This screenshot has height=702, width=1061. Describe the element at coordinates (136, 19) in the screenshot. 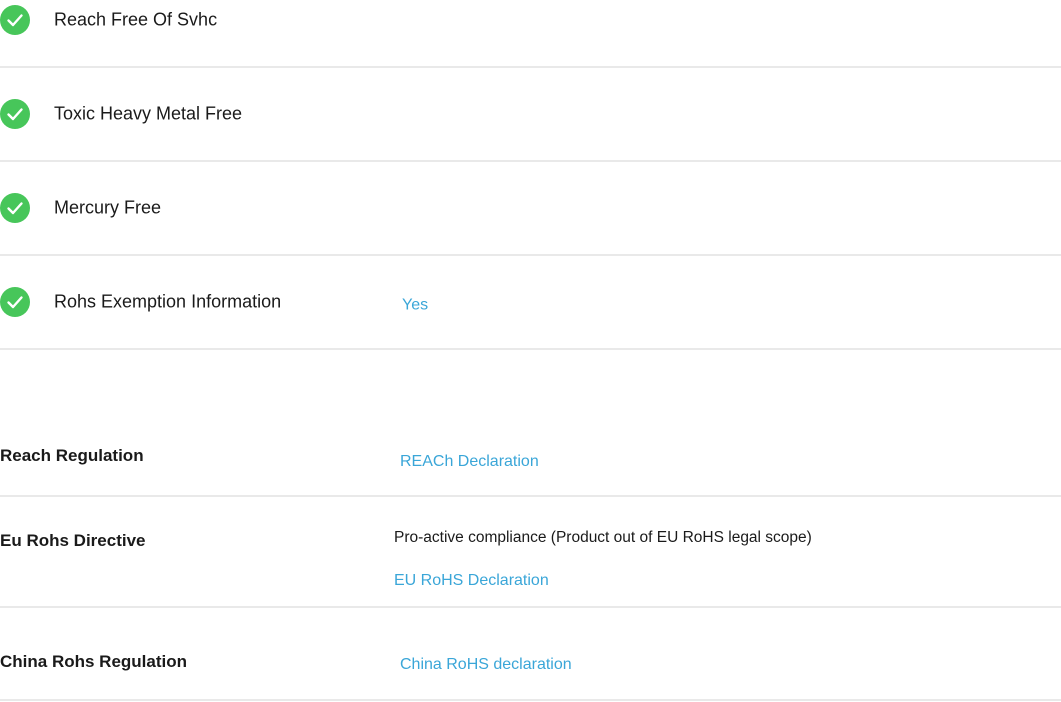

I see `compliance-label: Reach Free Of Svhc` at that location.